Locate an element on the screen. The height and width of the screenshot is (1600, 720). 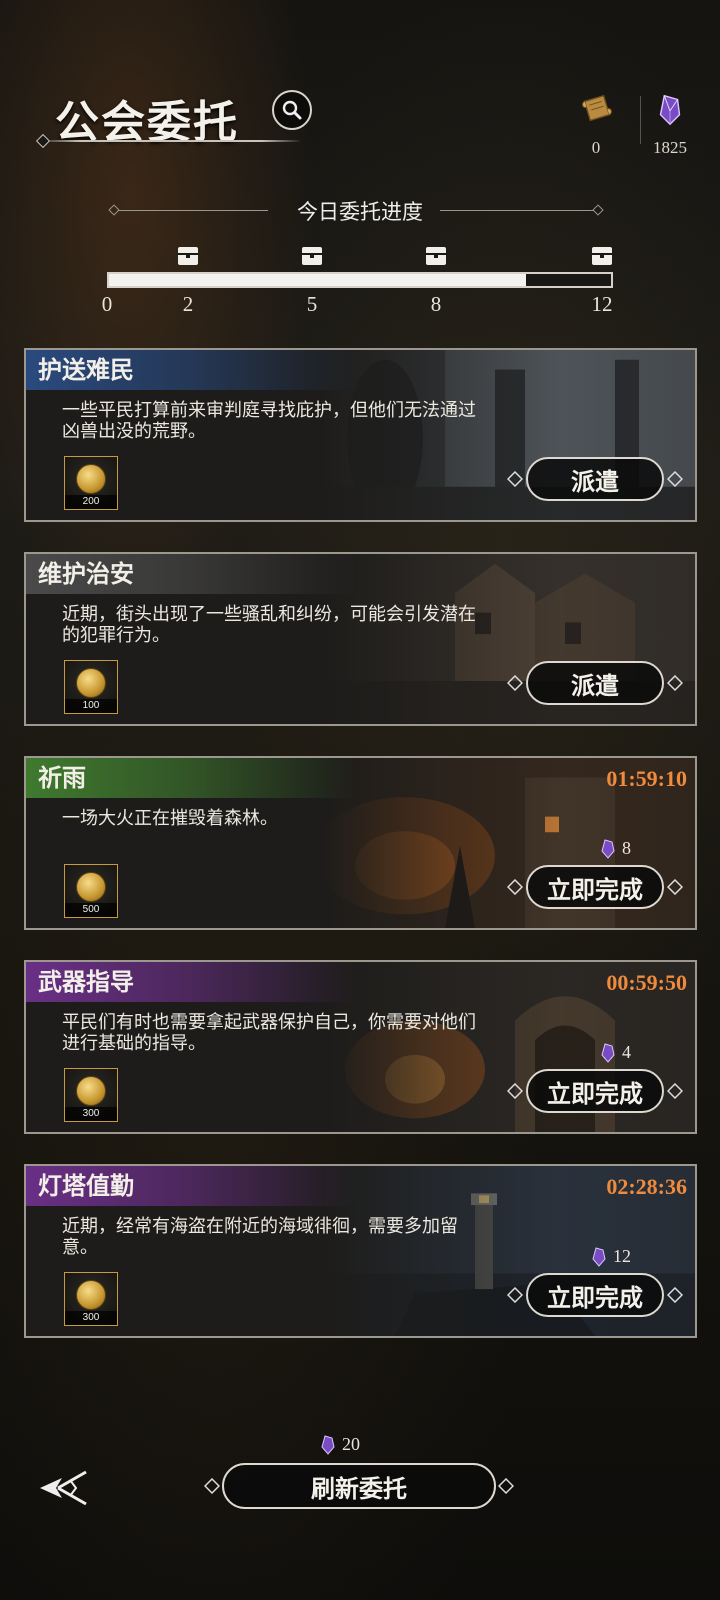
currency-crystal: 1825 is located at coordinates (670, 124).